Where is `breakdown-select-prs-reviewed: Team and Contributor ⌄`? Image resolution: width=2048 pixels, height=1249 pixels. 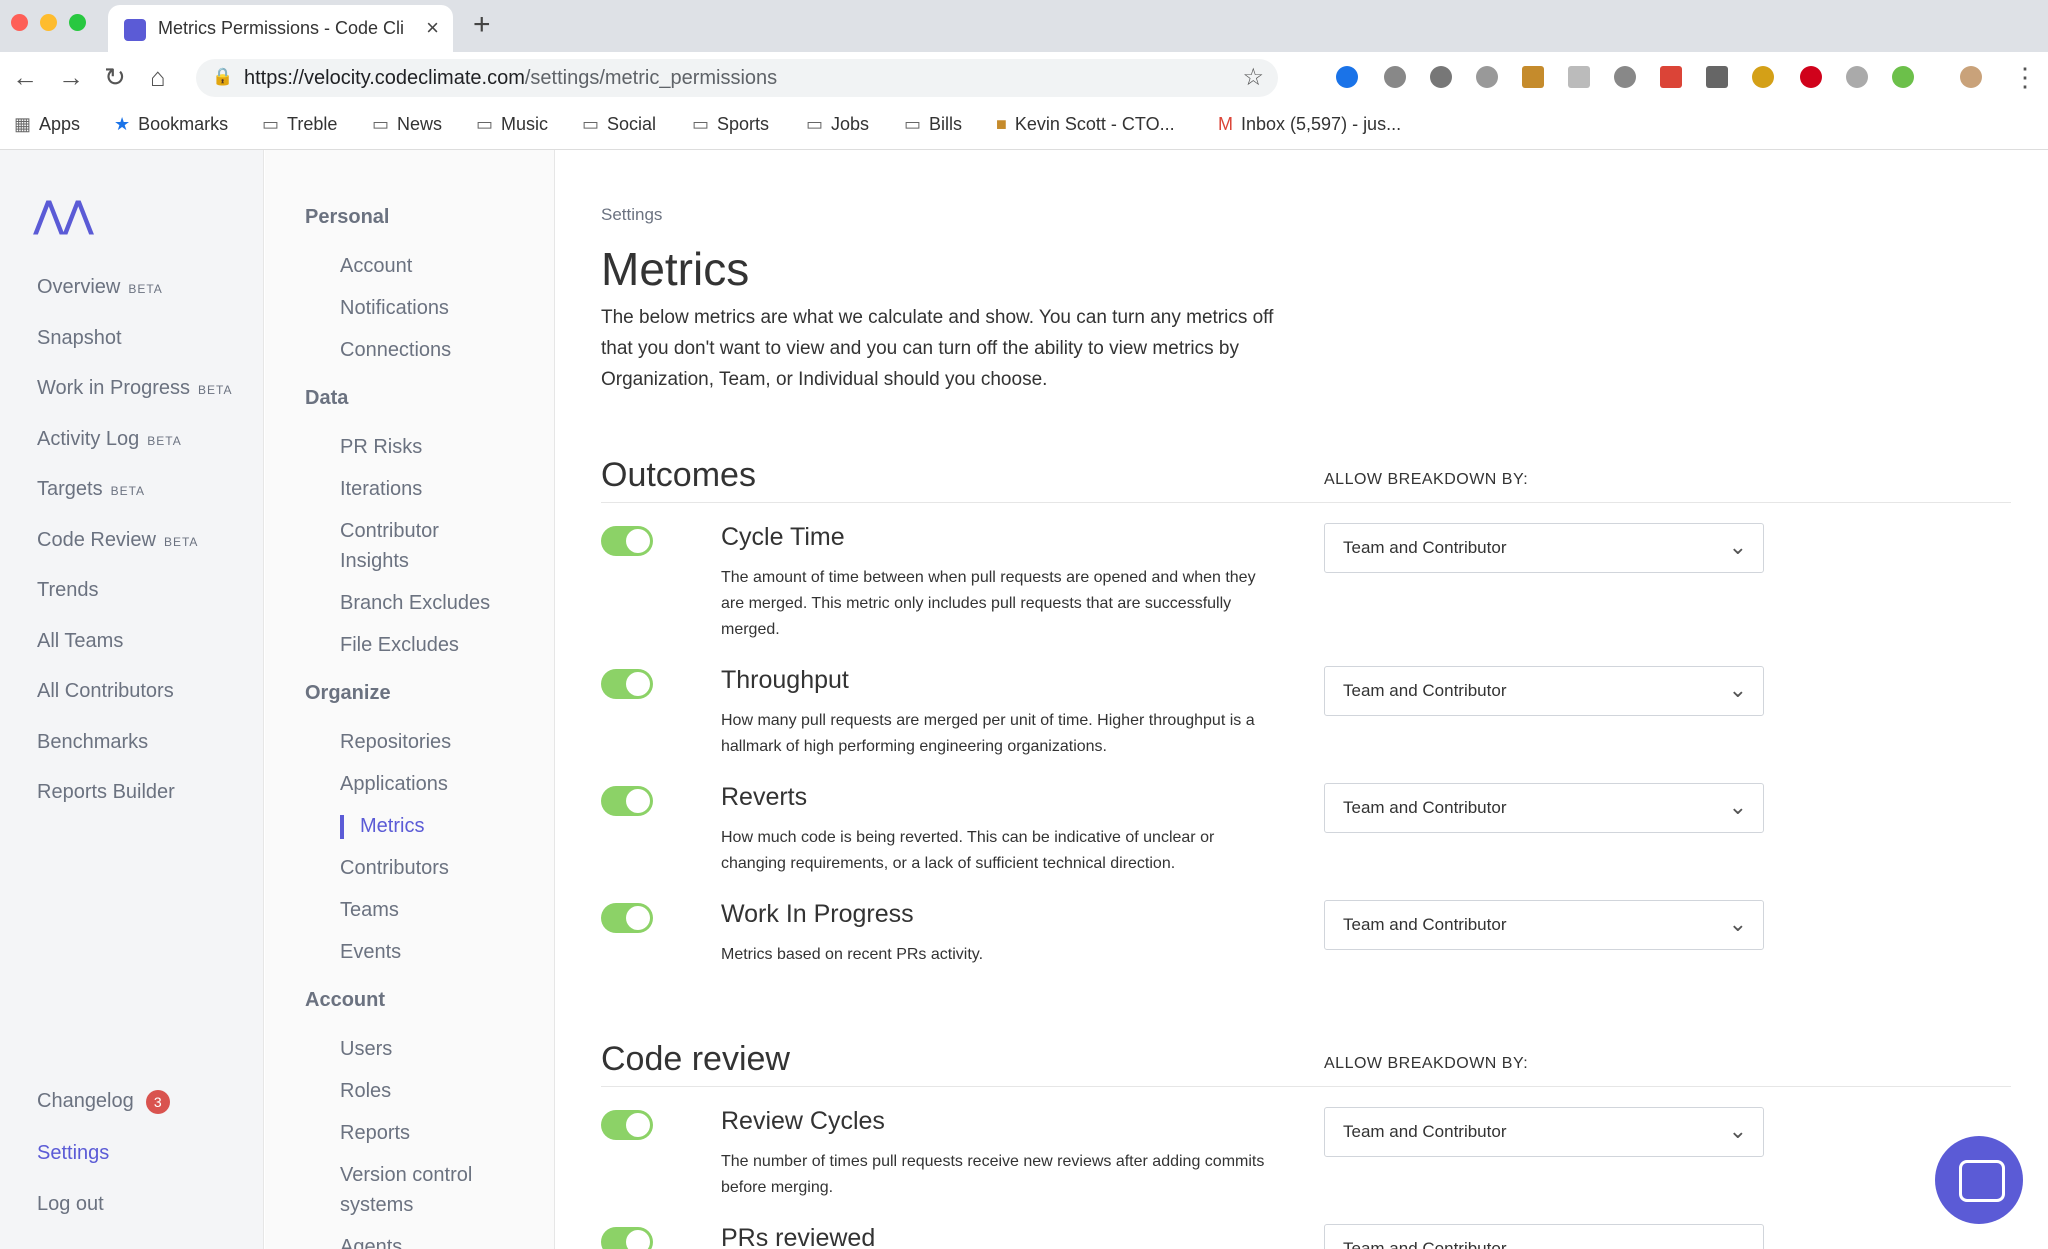 breakdown-select-prs-reviewed: Team and Contributor ⌄ is located at coordinates (1544, 1236).